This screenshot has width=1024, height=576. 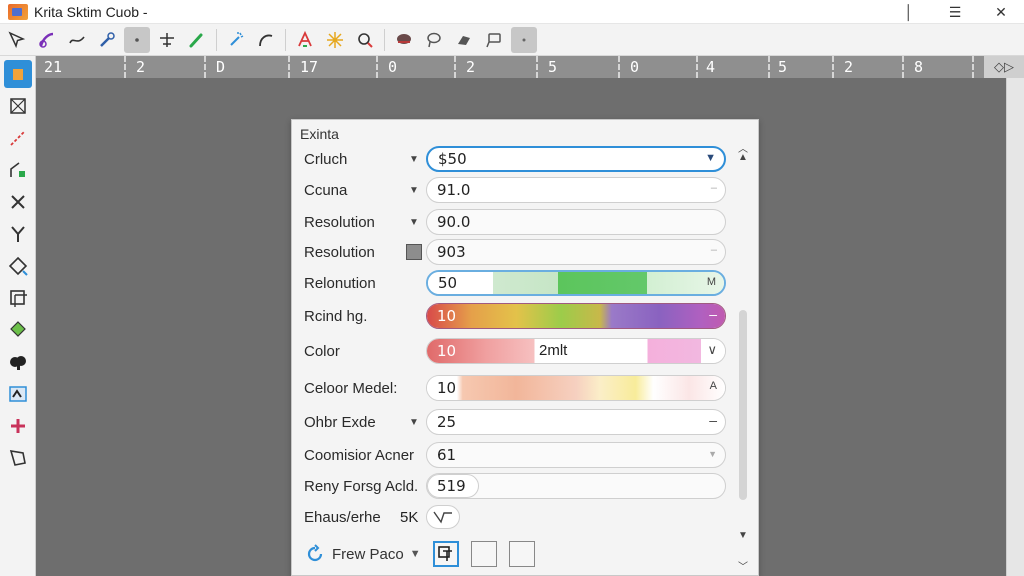 What do you see at coordinates (448, 283) in the screenshot?
I see `field-value: 50` at bounding box center [448, 283].